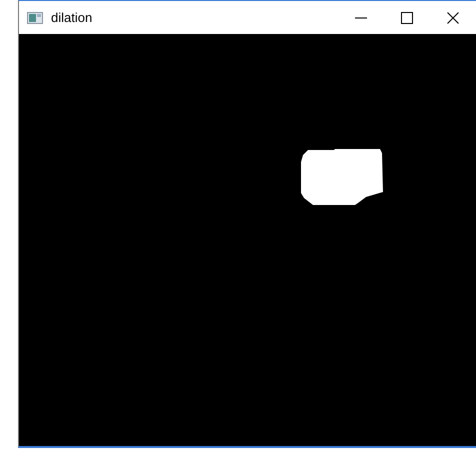  I want to click on maximize-icon, so click(407, 18).